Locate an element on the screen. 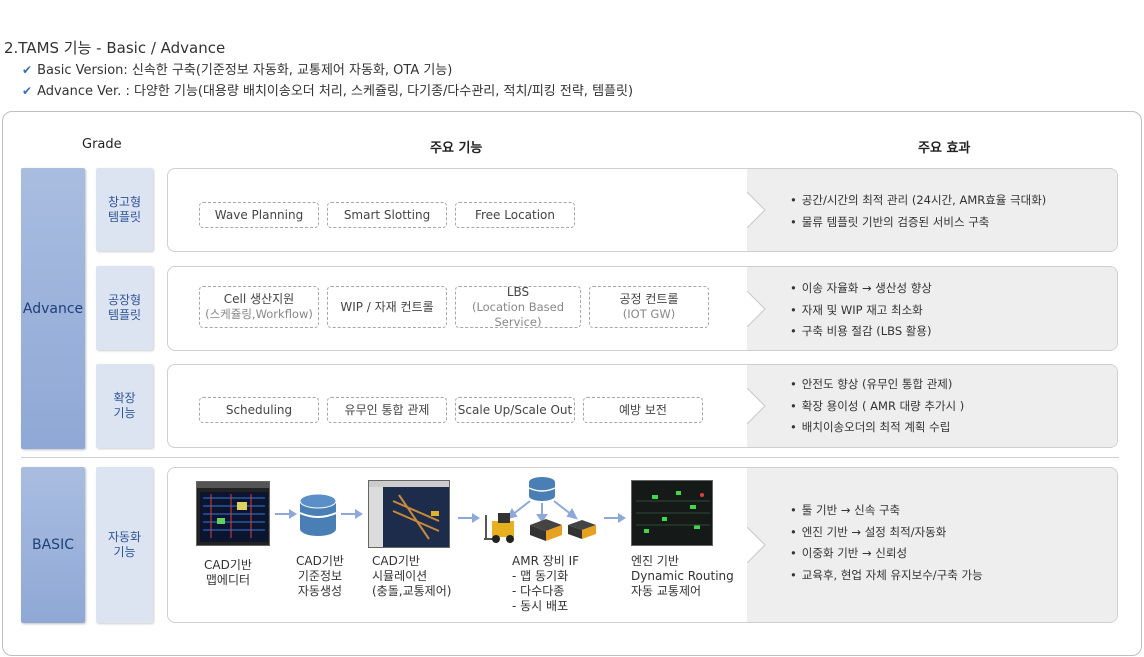 This screenshot has height=657, width=1144. effect-item: 공간/시간의 최적 관리 (24시간, AMR효율 극대화) is located at coordinates (918, 201).